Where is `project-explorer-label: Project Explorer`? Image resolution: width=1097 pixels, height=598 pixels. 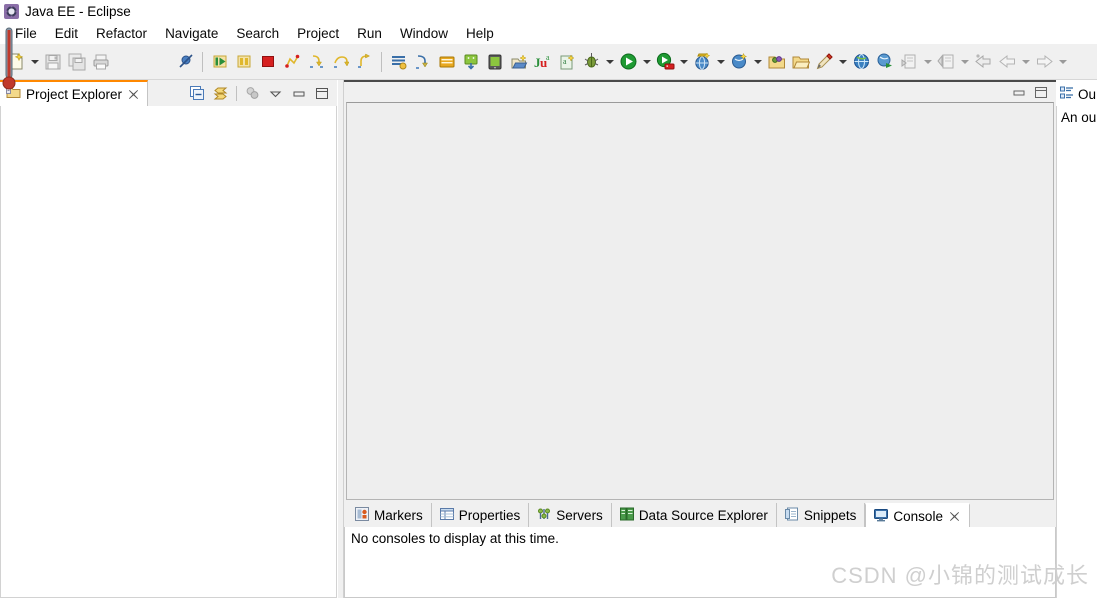 project-explorer-label: Project Explorer is located at coordinates (74, 94).